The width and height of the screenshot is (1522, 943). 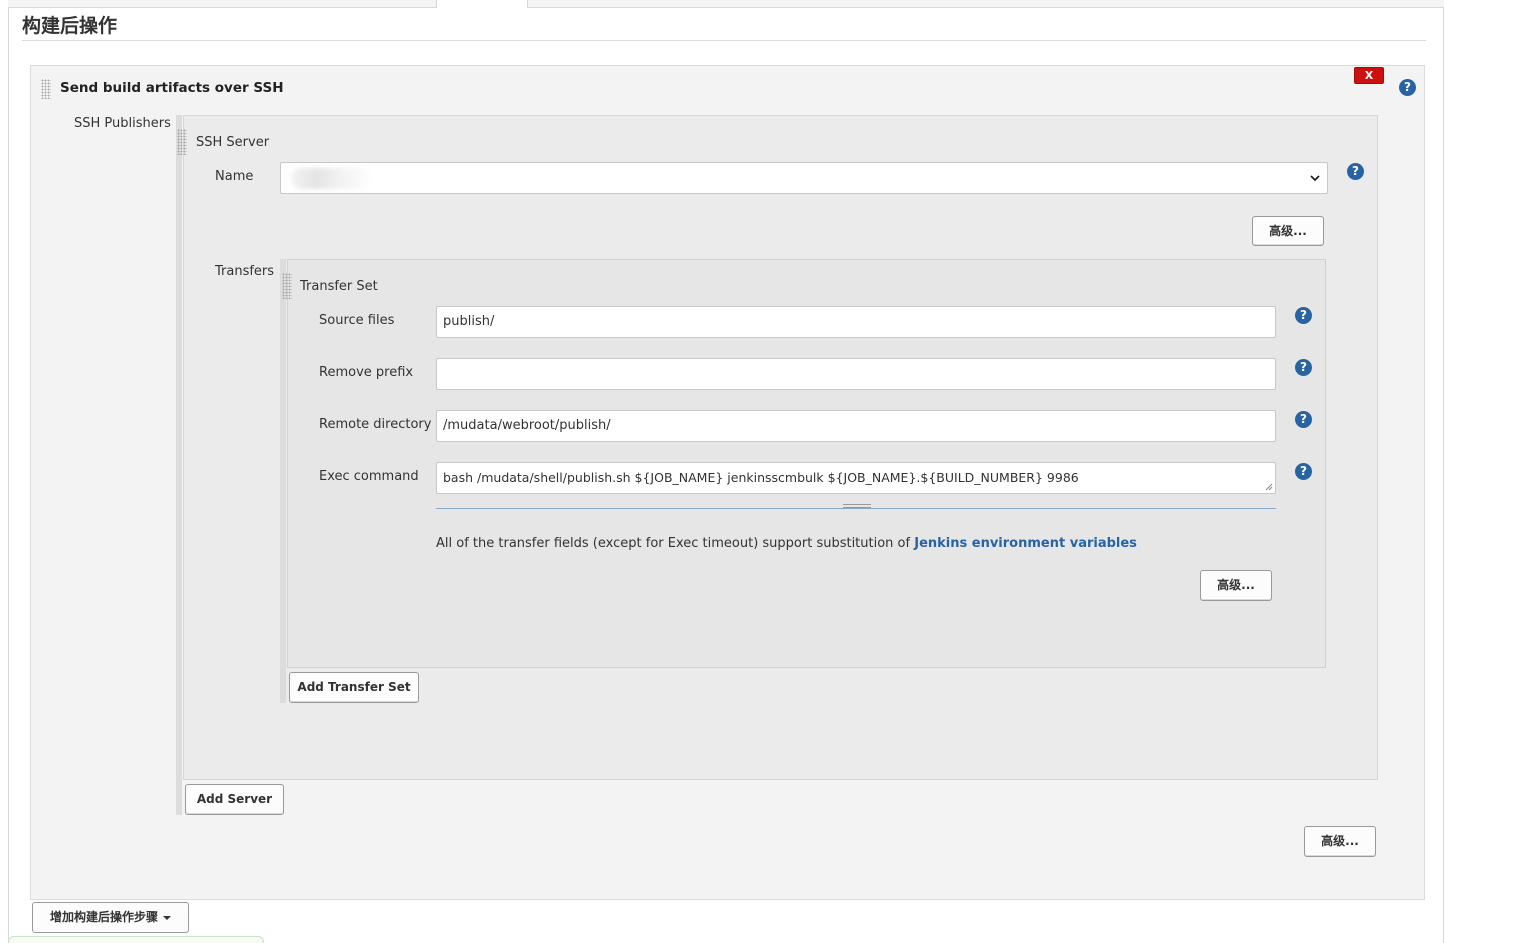 I want to click on ssh-server-title: SSH Server, so click(x=233, y=142).